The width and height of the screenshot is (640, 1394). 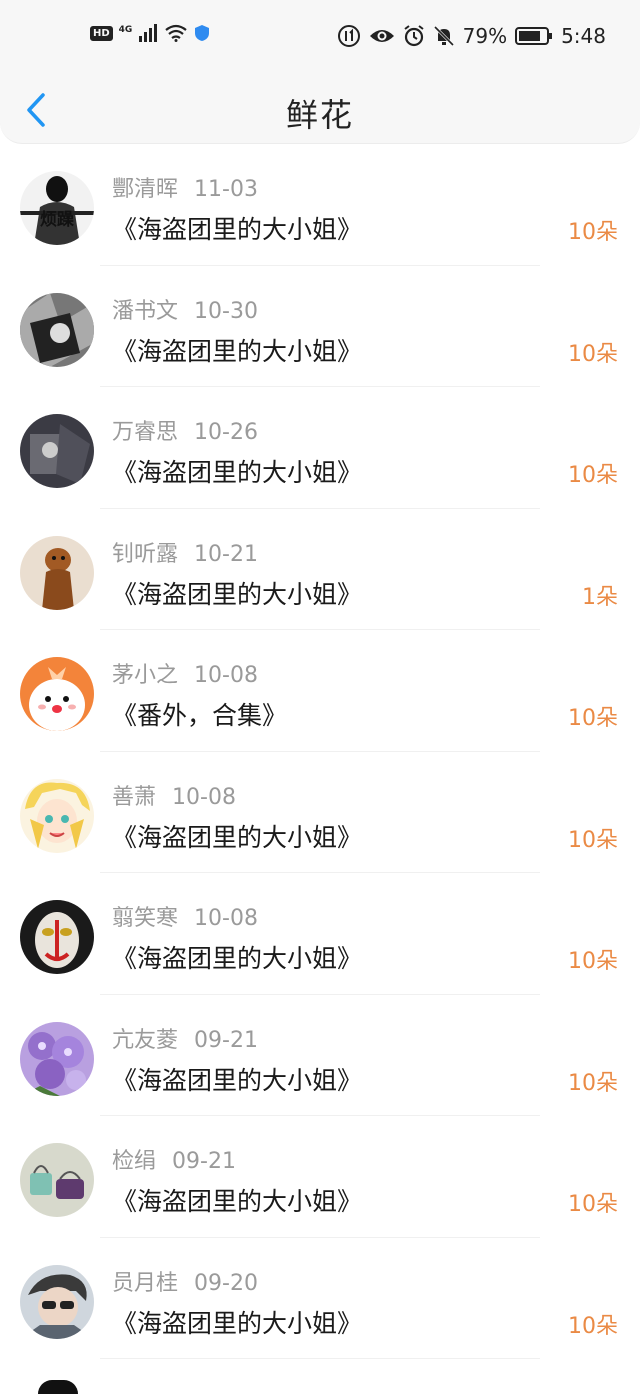 I want to click on item-date: 10-30, so click(x=226, y=311).